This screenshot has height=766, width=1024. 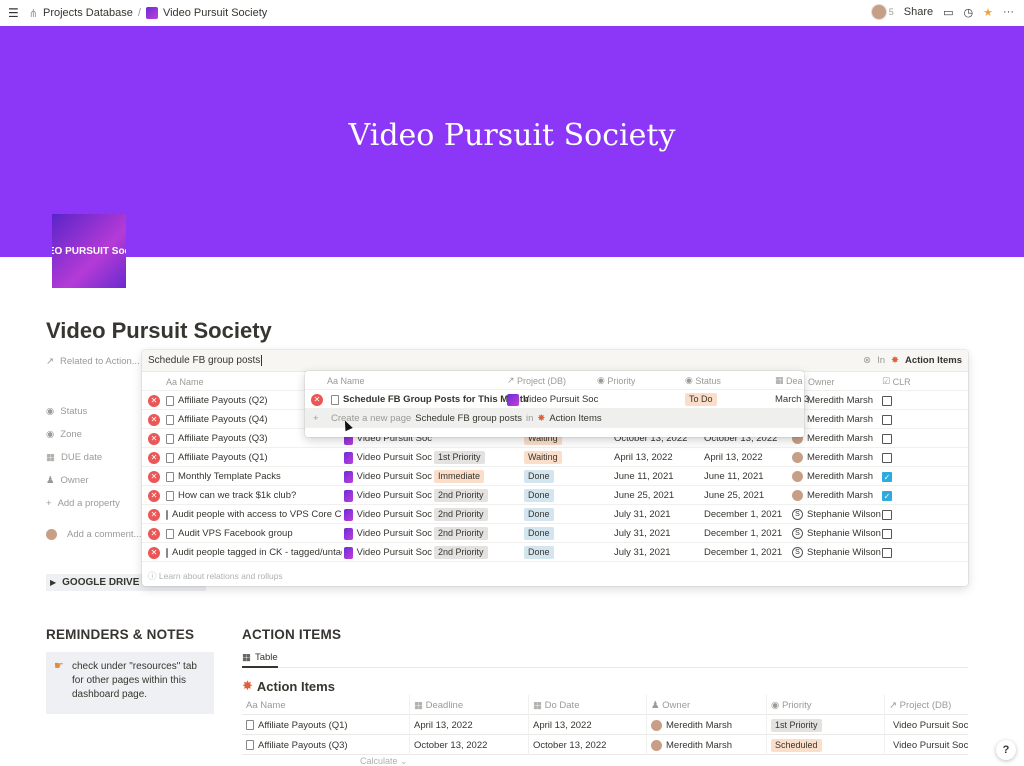 I want to click on col-priority-header: ◉ Priority, so click(x=826, y=705).